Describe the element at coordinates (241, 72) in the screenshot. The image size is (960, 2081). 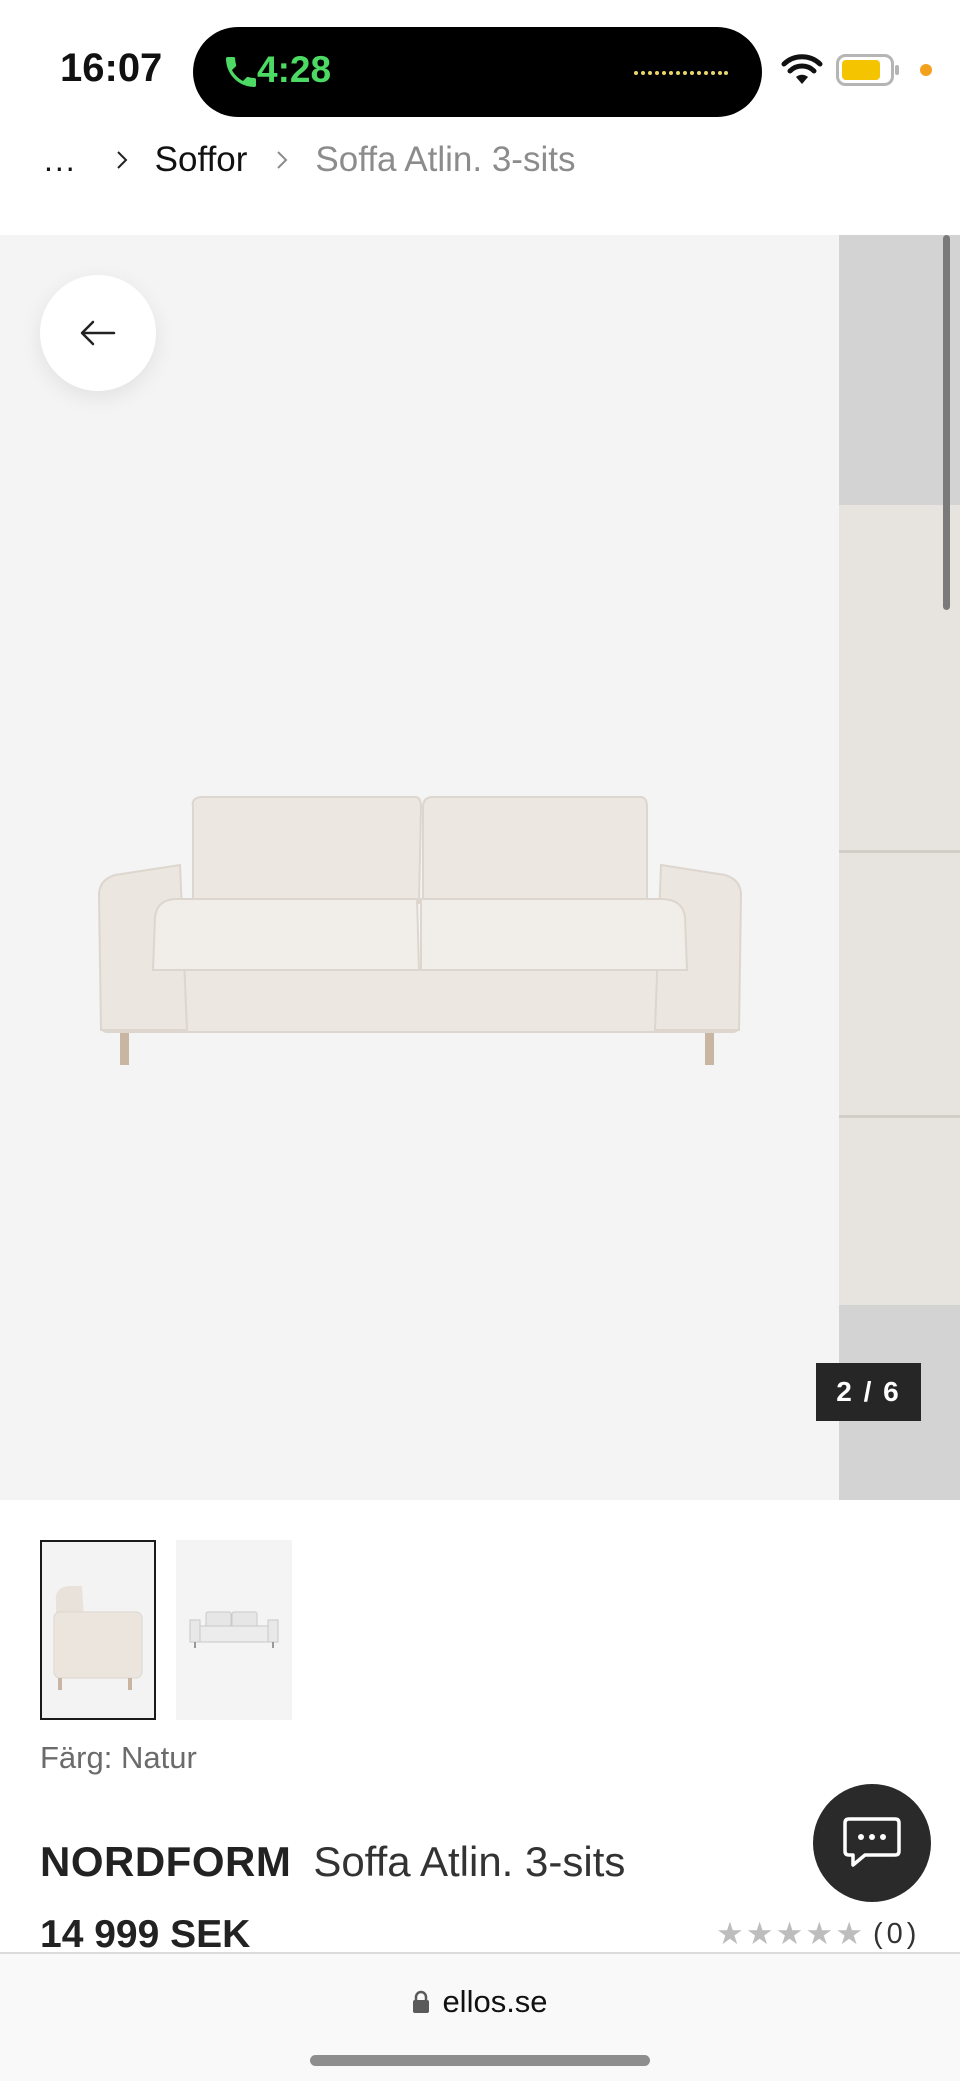
I see `phone-icon` at that location.